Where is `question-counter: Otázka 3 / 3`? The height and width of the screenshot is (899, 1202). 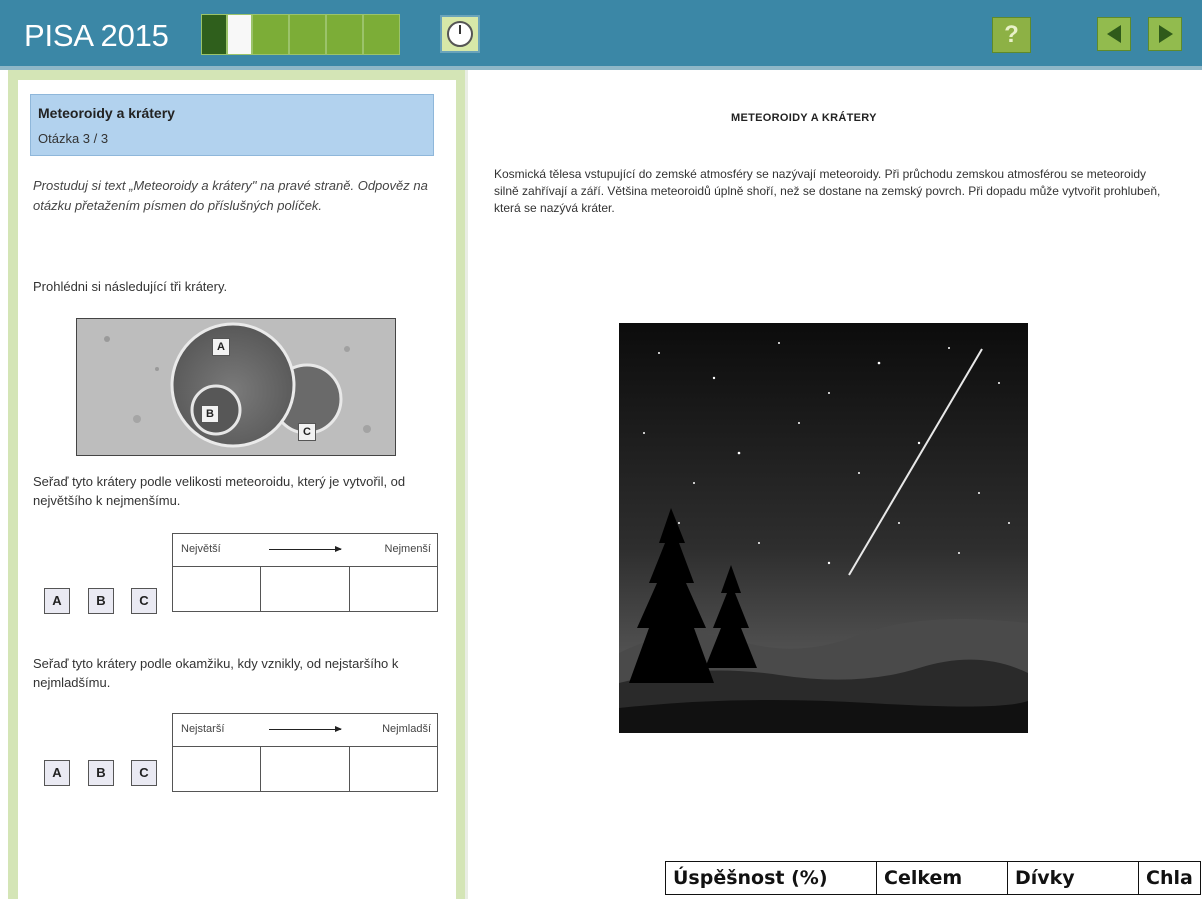 question-counter: Otázka 3 / 3 is located at coordinates (73, 138).